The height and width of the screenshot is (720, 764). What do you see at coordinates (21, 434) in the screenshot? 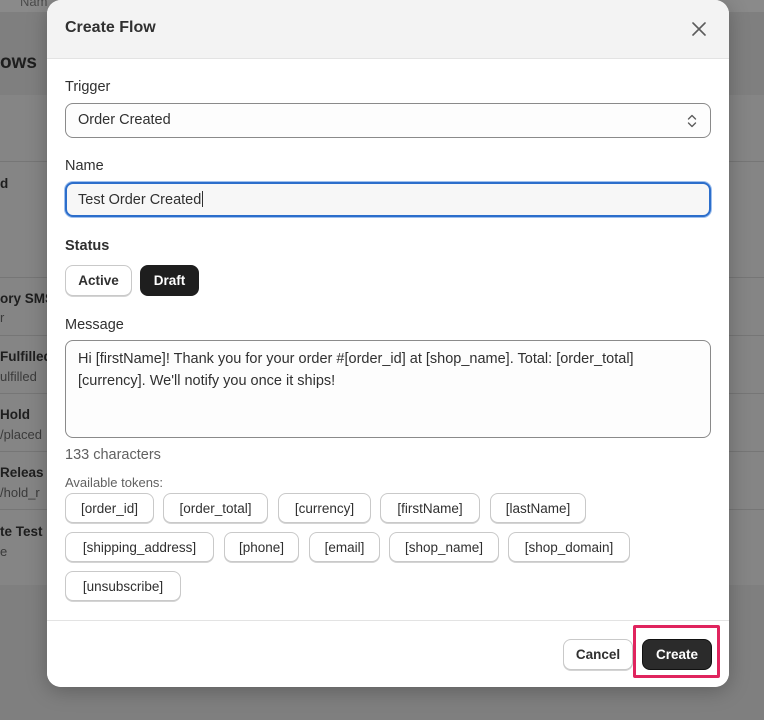
I see `row-subtitle: /placed` at bounding box center [21, 434].